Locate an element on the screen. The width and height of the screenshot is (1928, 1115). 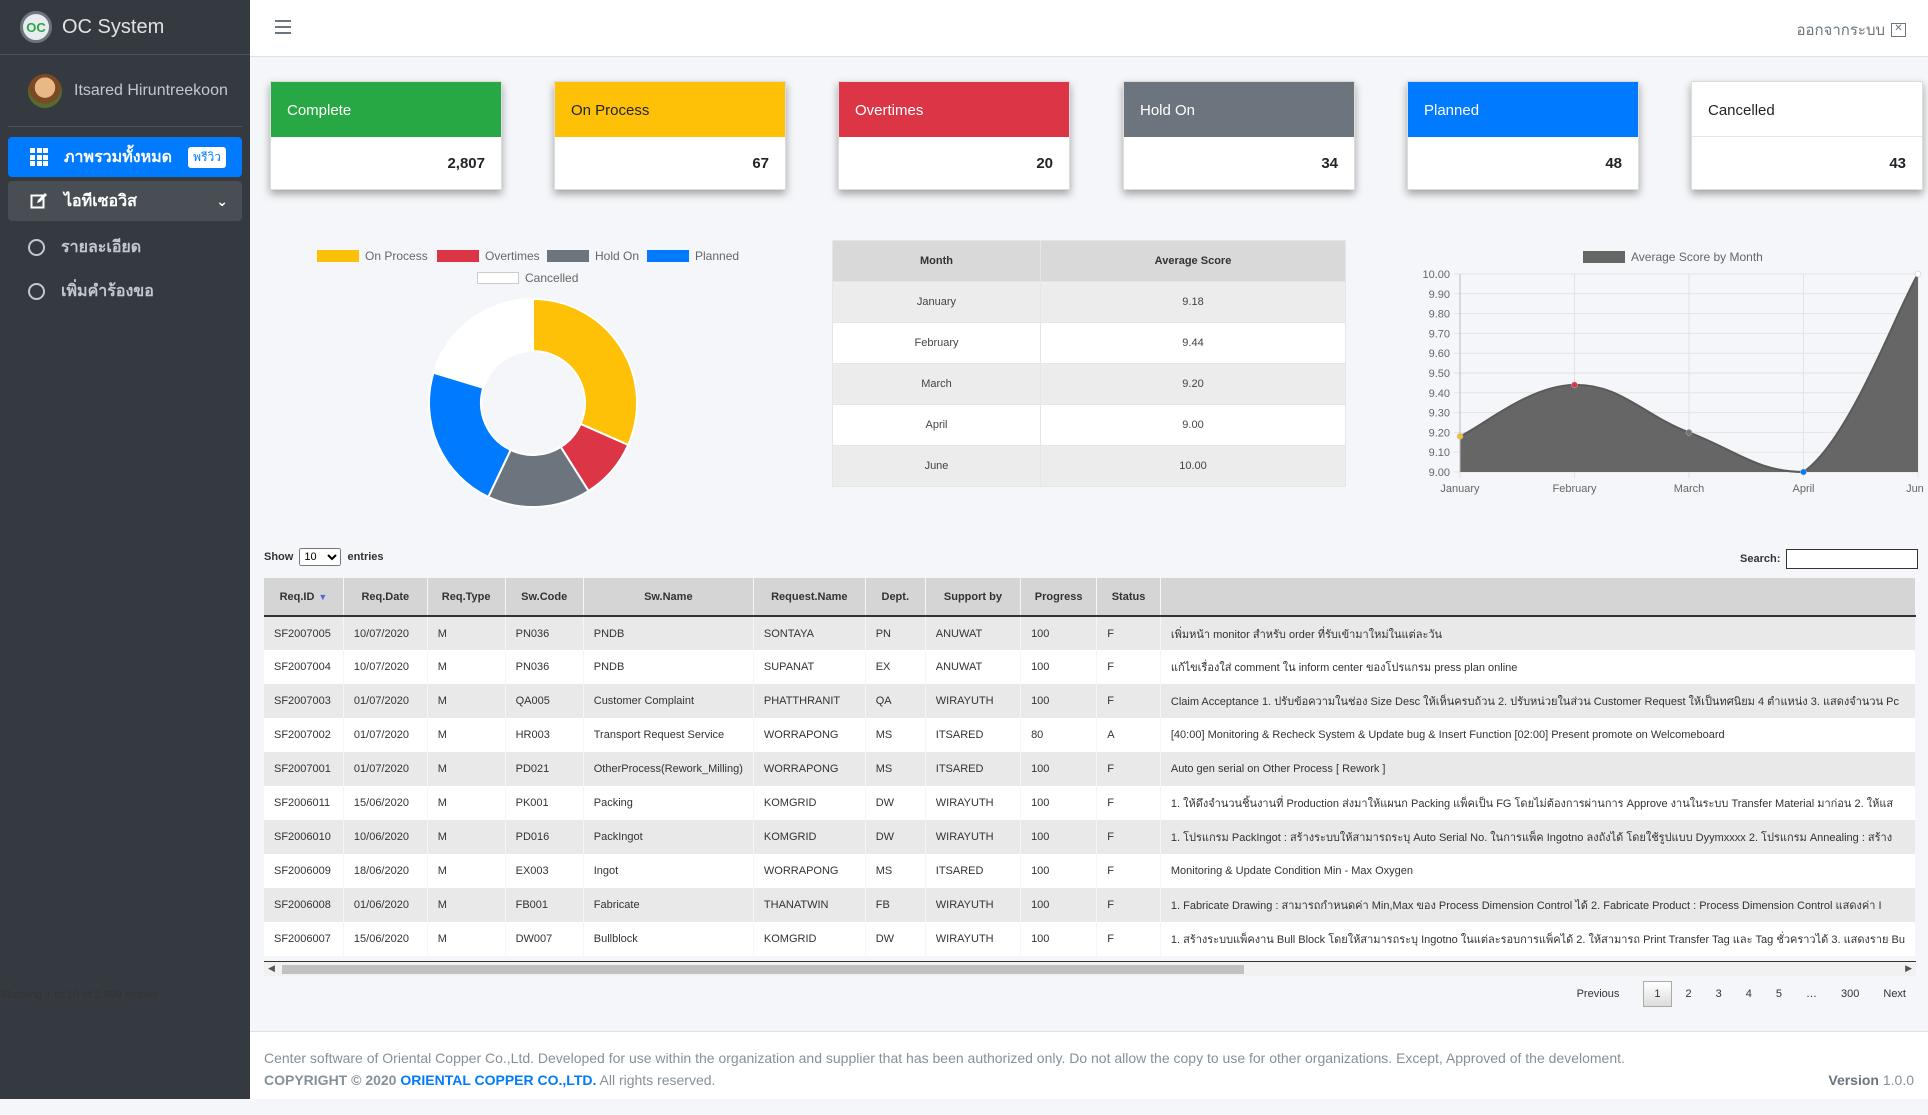
hamburger-menu-icon is located at coordinates (283, 27).